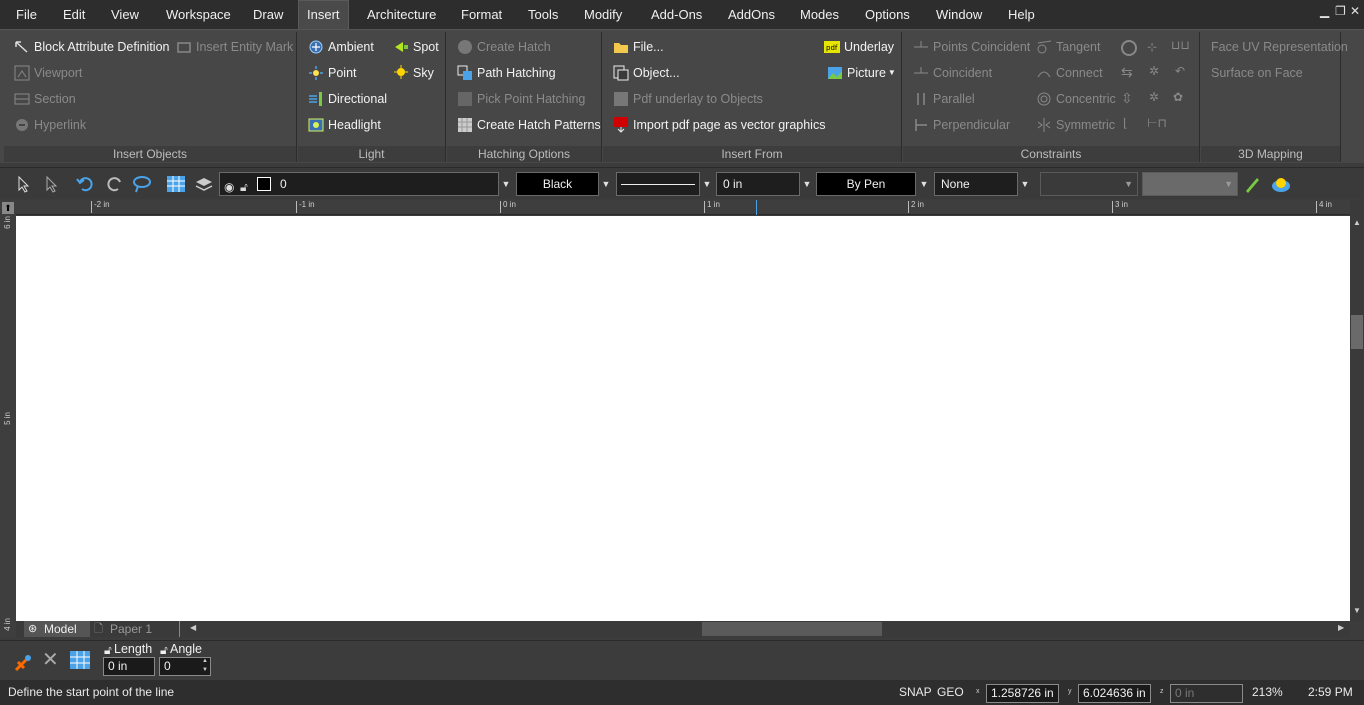 This screenshot has width=1364, height=705. Describe the element at coordinates (976, 184) in the screenshot. I see `fill-combo: None` at that location.